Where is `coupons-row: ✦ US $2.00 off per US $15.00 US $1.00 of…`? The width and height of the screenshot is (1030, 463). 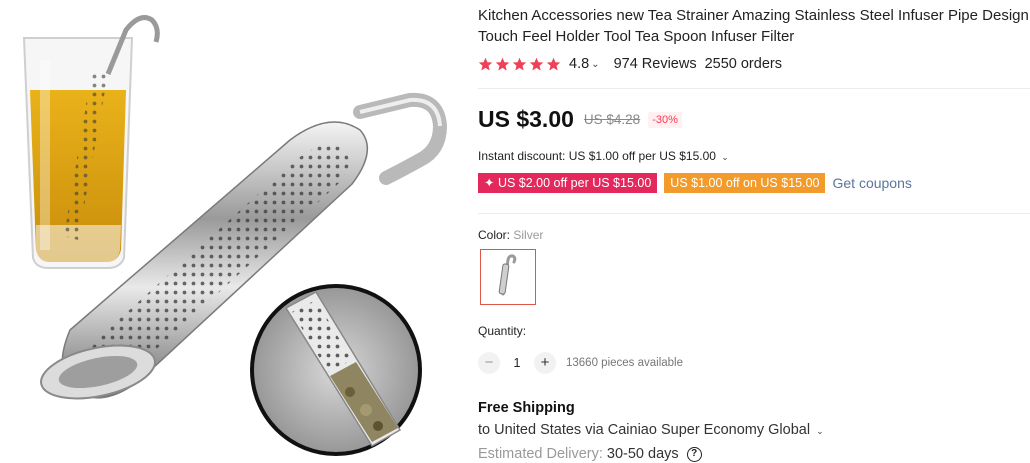
coupons-row: ✦ US $2.00 off per US $15.00 US $1.00 of… is located at coordinates (695, 183).